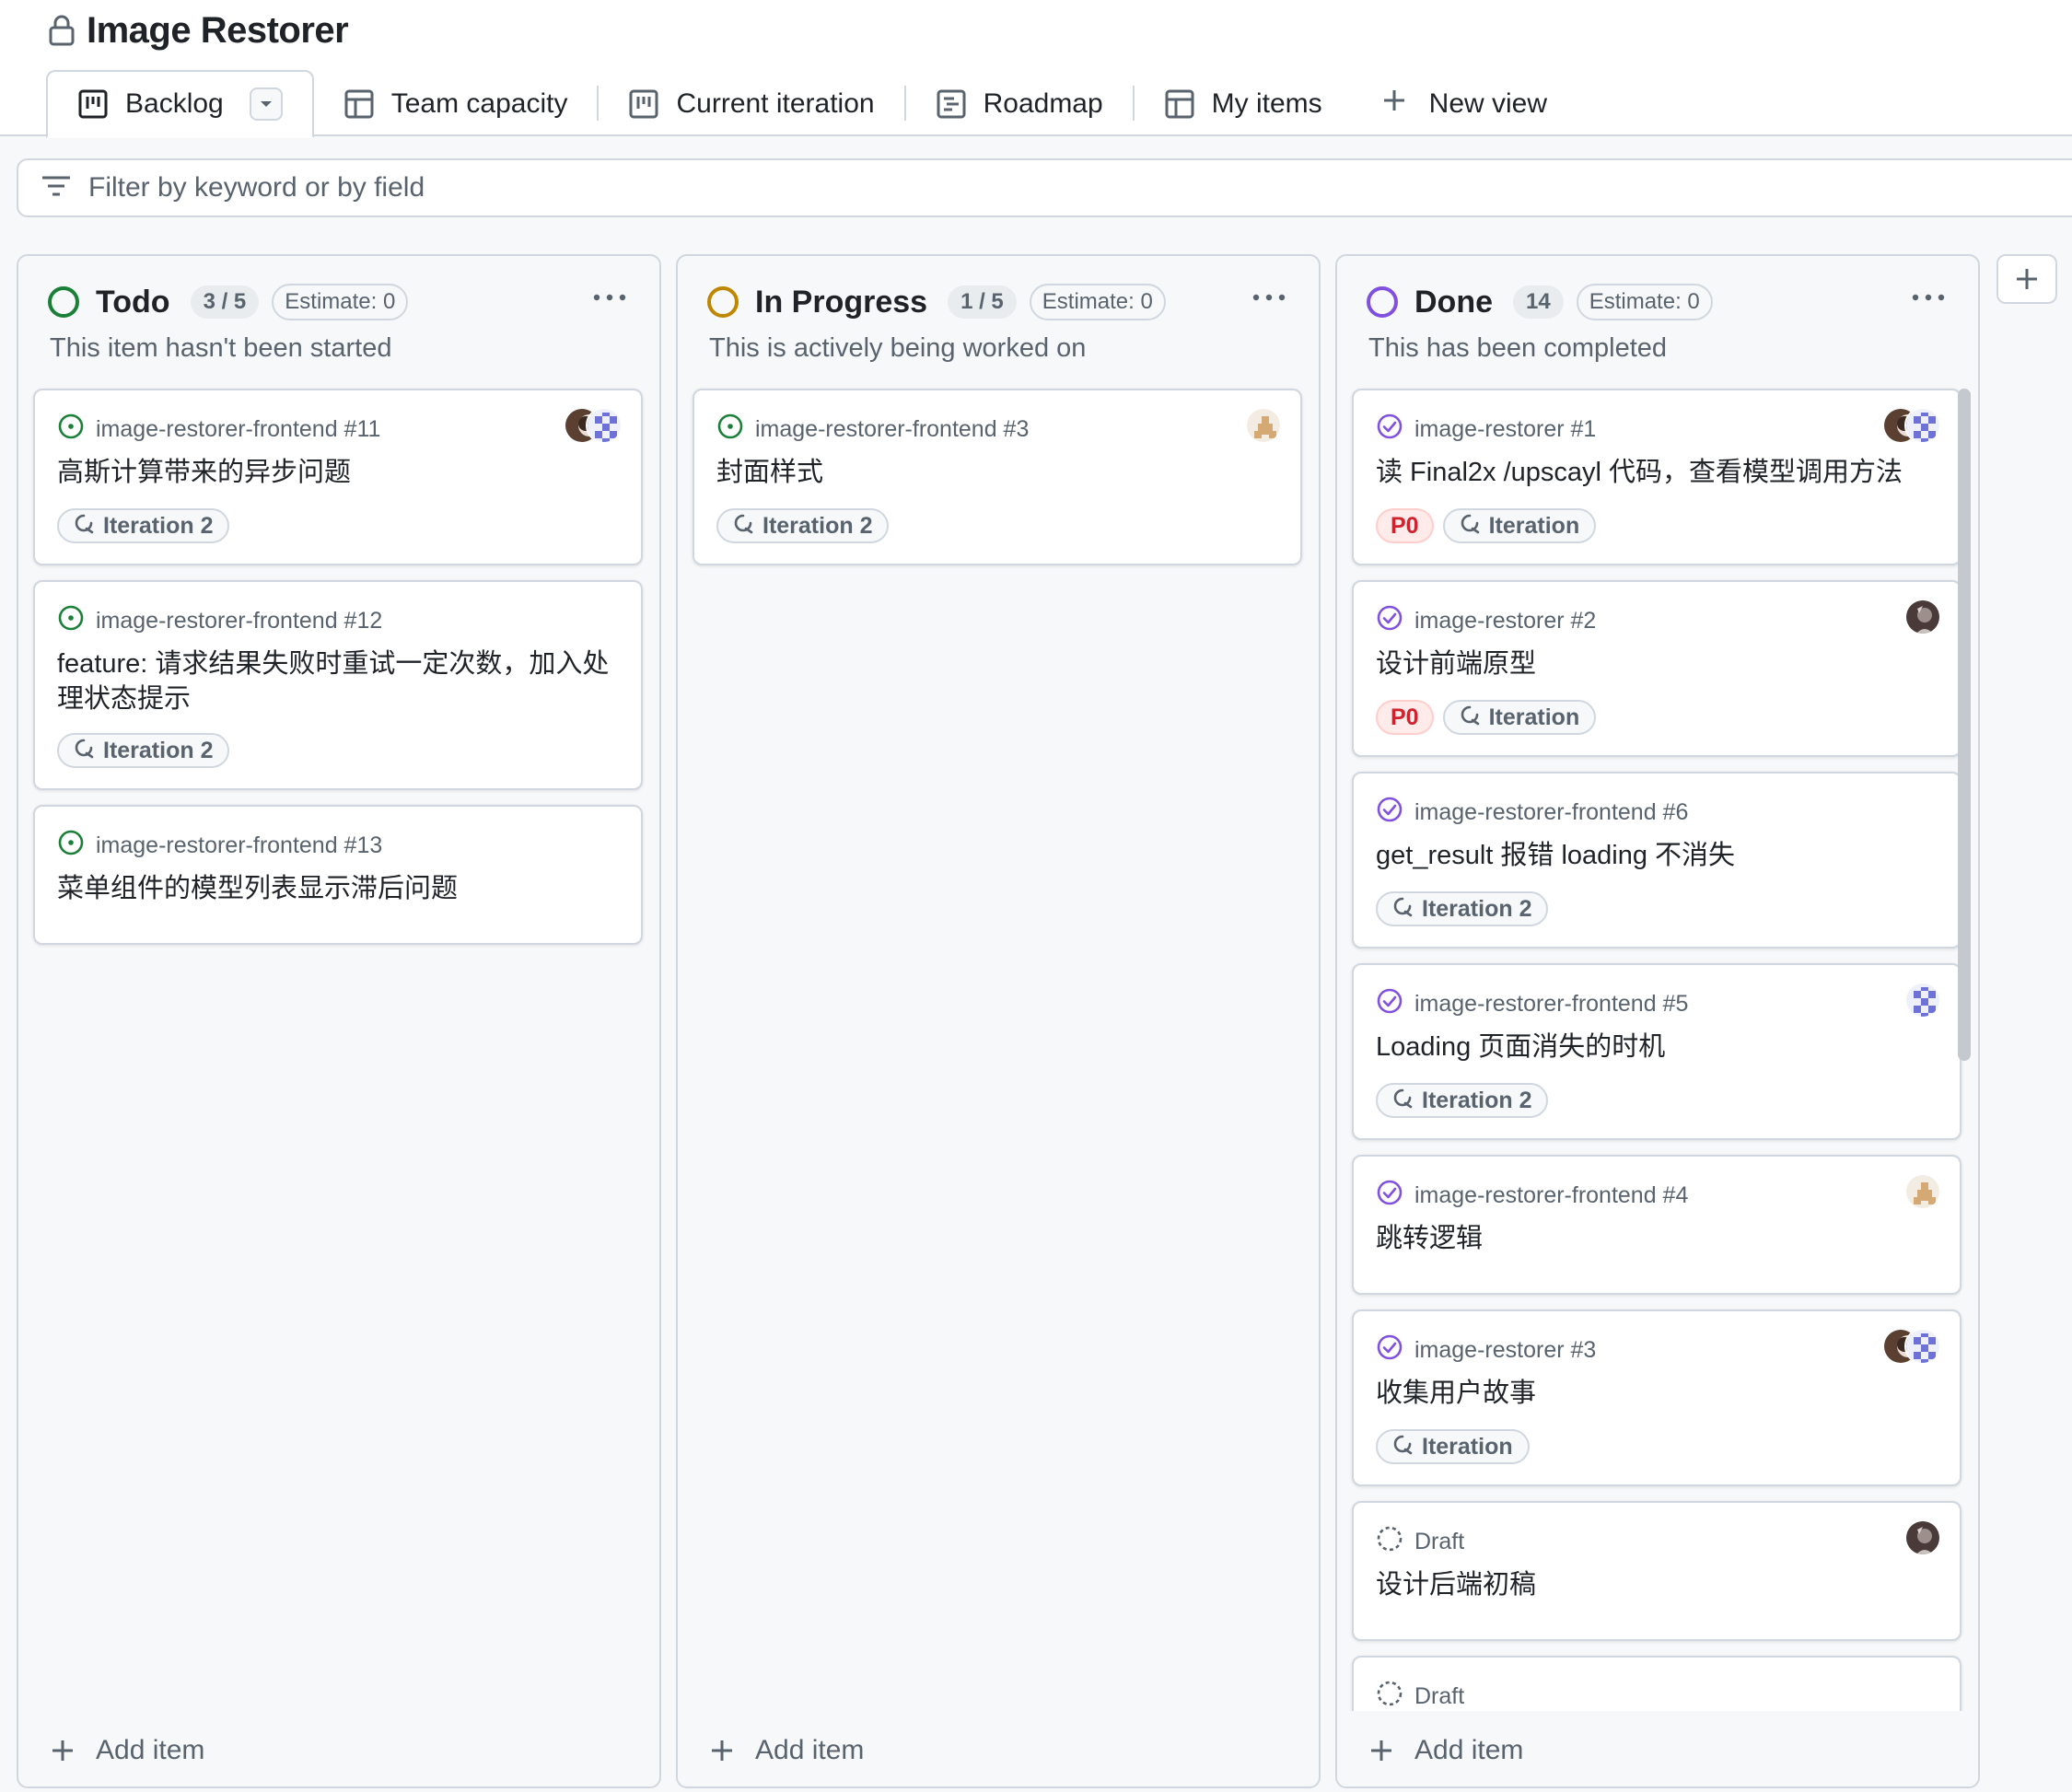  What do you see at coordinates (338, 888) in the screenshot?
I see `card-title: 菜单组件的模型列表显示滞后问题` at bounding box center [338, 888].